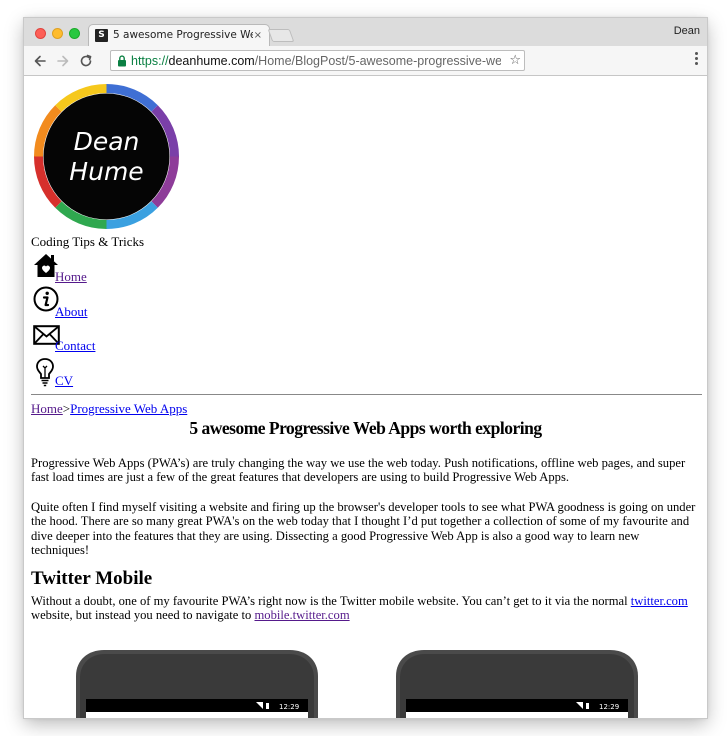 The height and width of the screenshot is (736, 727). I want to click on breadcrumb: Home>Progressive Web Apps, so click(109, 409).